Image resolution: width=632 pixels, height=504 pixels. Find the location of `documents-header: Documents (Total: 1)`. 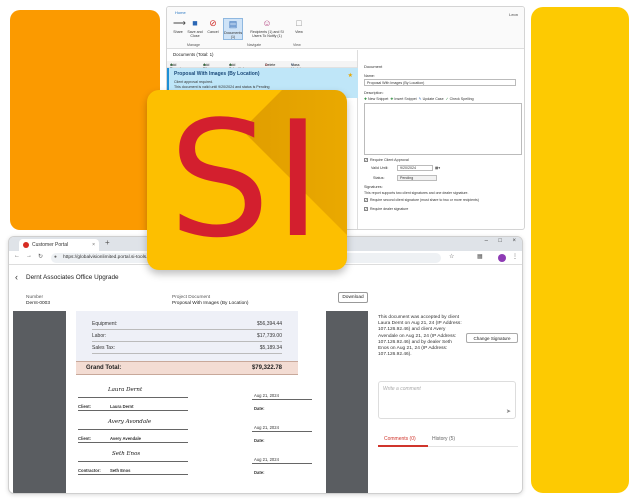

documents-header: Documents (Total: 1) is located at coordinates (193, 54).